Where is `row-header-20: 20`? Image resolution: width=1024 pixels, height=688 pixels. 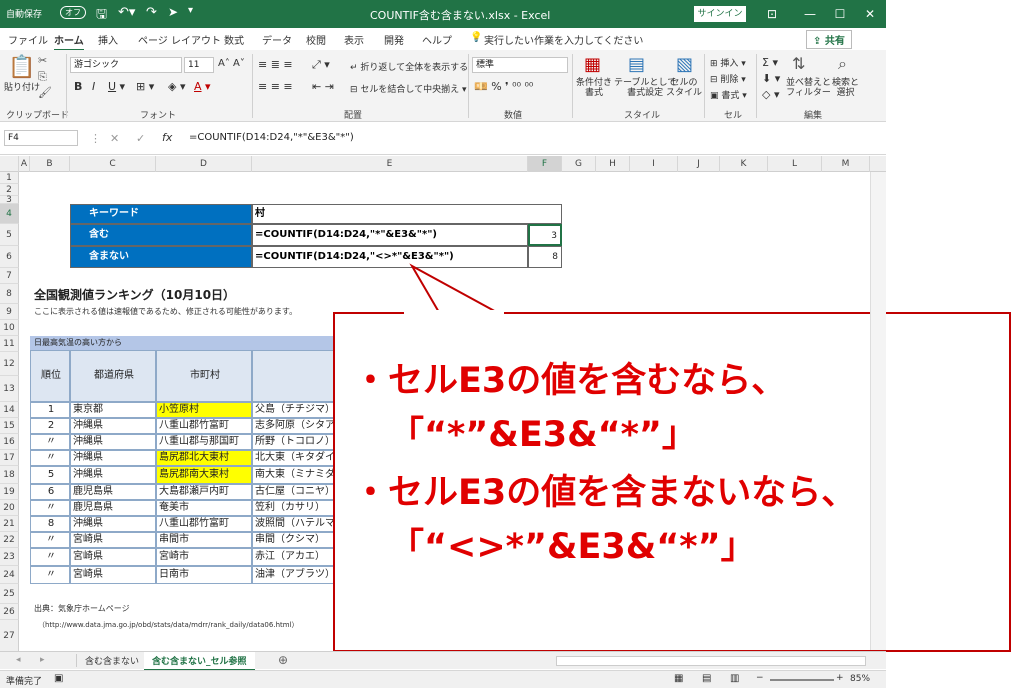 row-header-20: 20 is located at coordinates (9, 508).